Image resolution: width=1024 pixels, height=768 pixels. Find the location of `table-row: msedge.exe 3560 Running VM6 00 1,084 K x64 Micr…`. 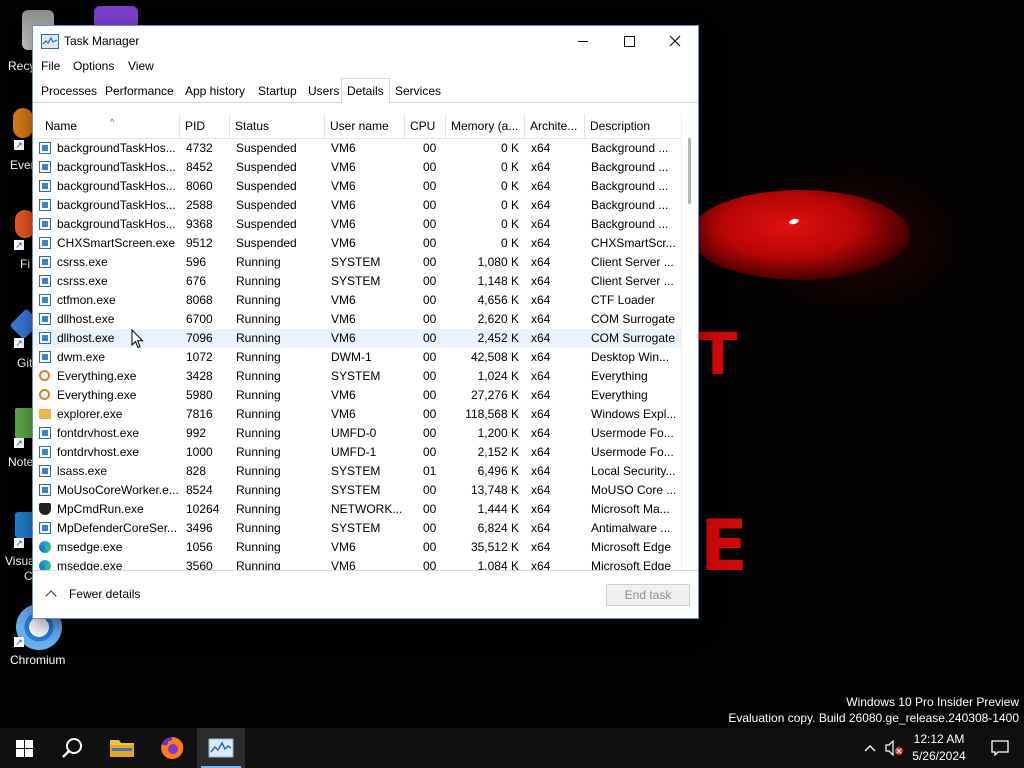

table-row: msedge.exe 3560 Running VM6 00 1,084 K x64 Micr… is located at coordinates (357, 563).